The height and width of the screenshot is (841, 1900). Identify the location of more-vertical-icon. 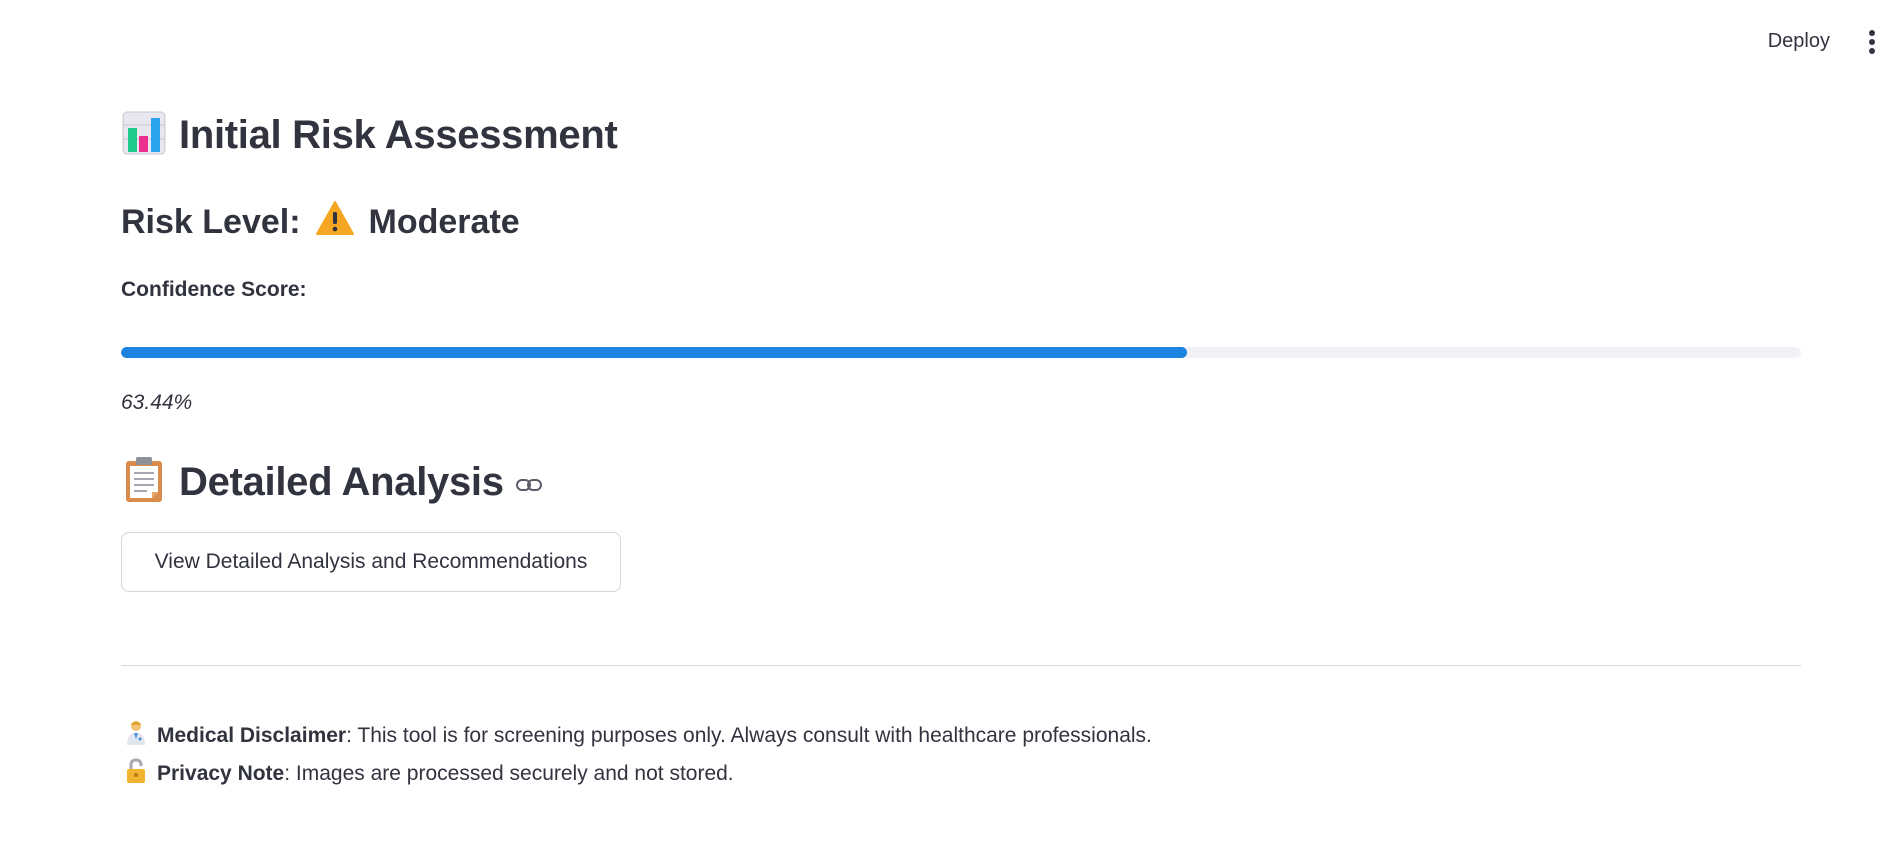
(1872, 42).